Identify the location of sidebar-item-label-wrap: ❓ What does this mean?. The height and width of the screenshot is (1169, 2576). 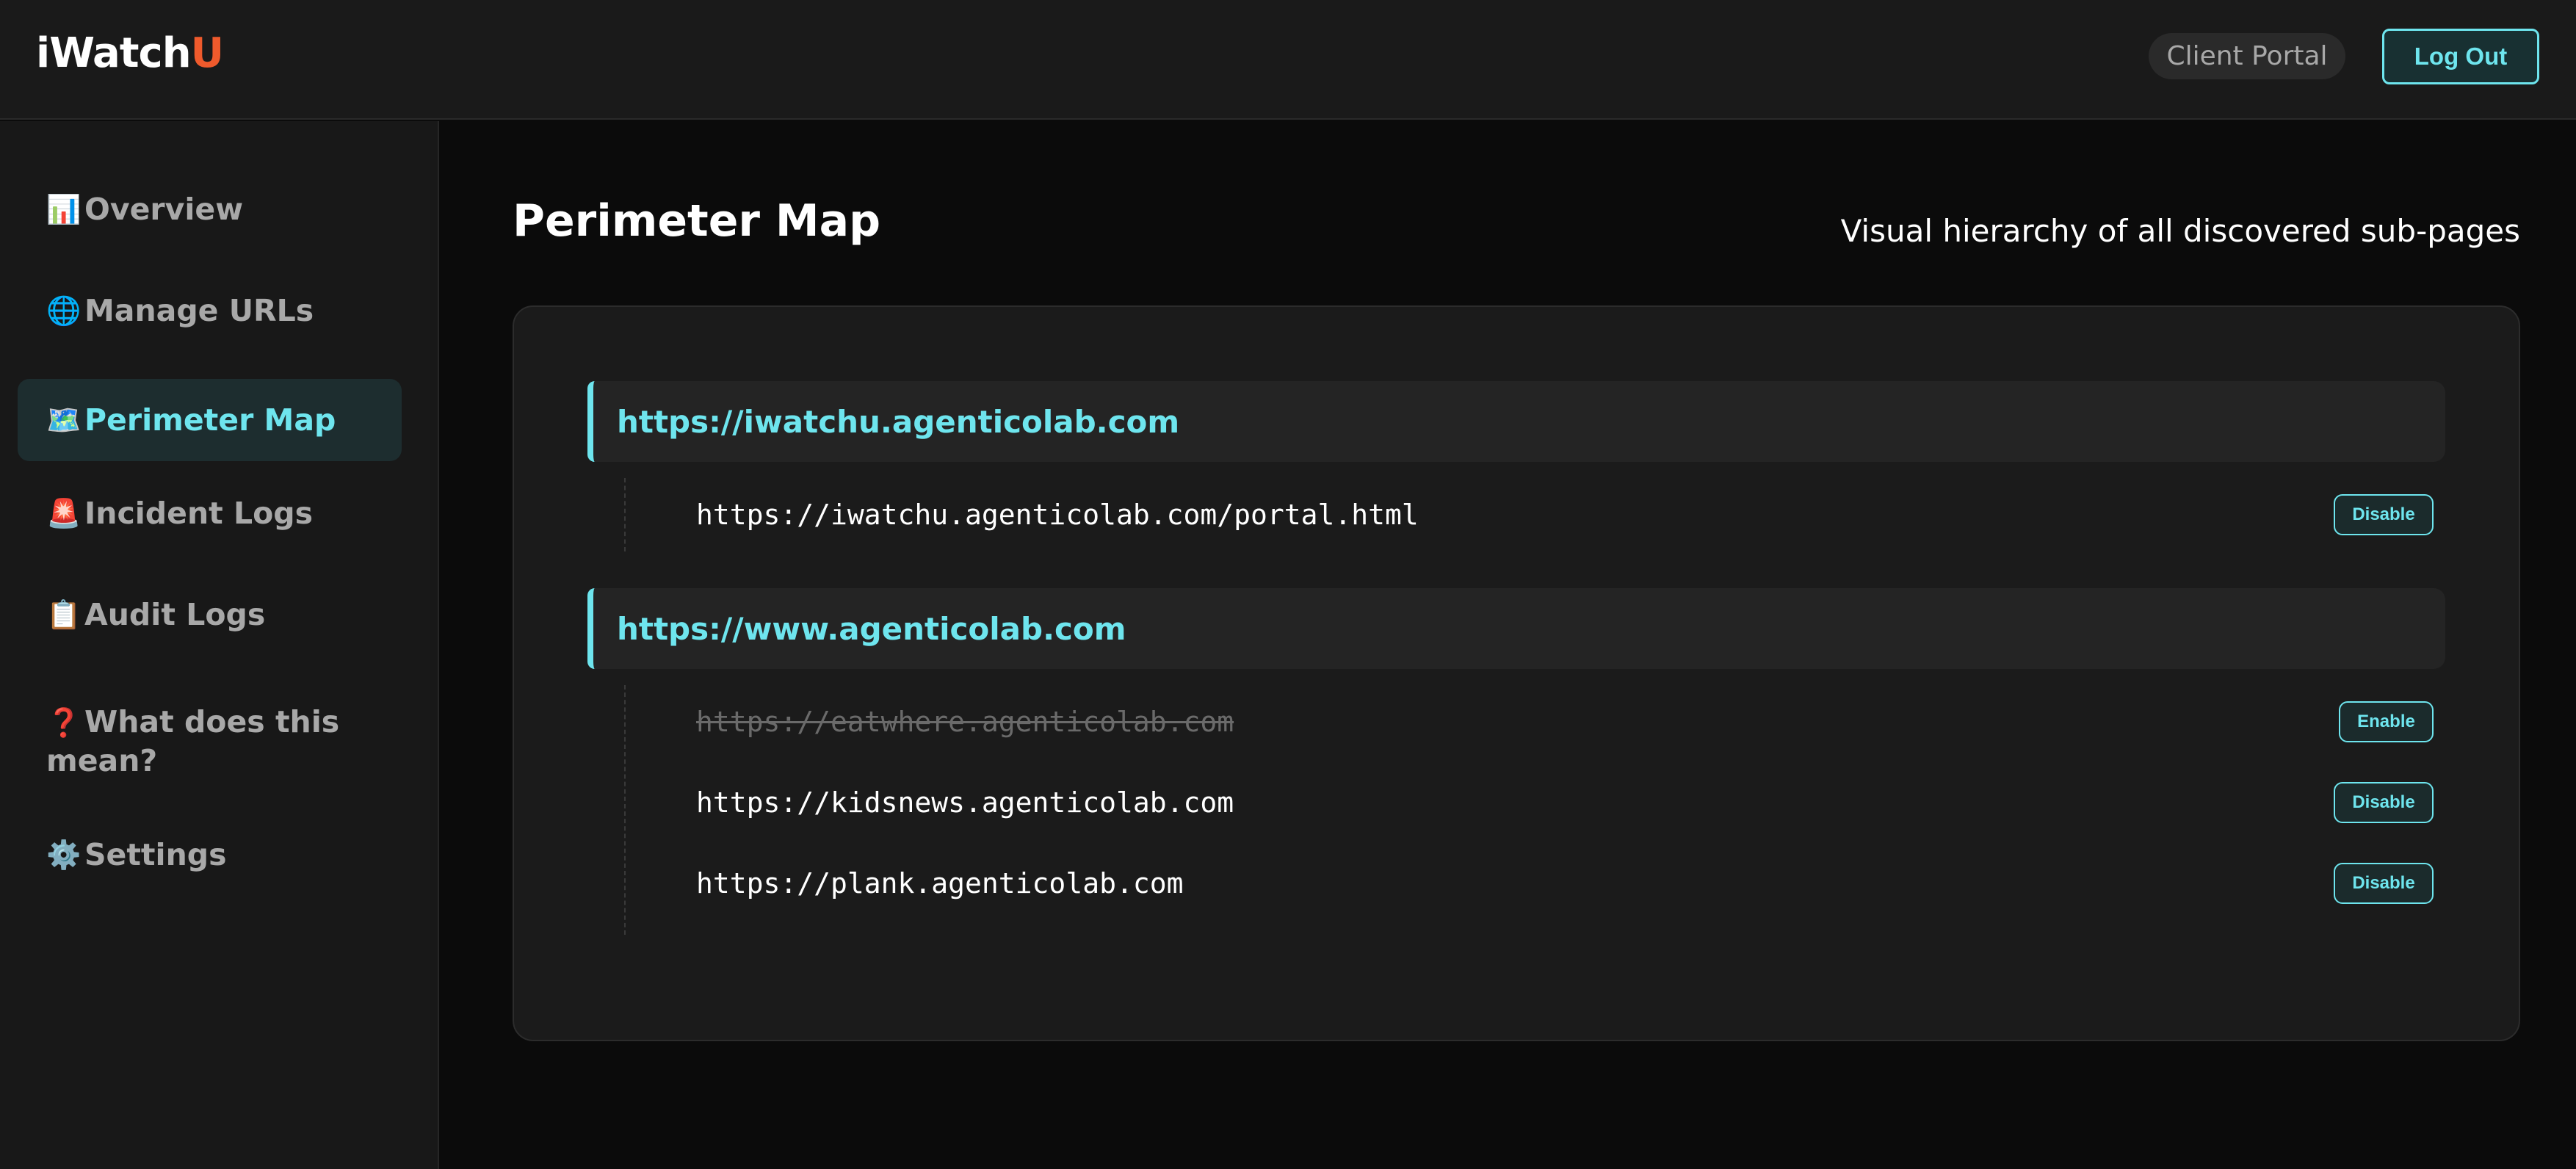
(193, 741).